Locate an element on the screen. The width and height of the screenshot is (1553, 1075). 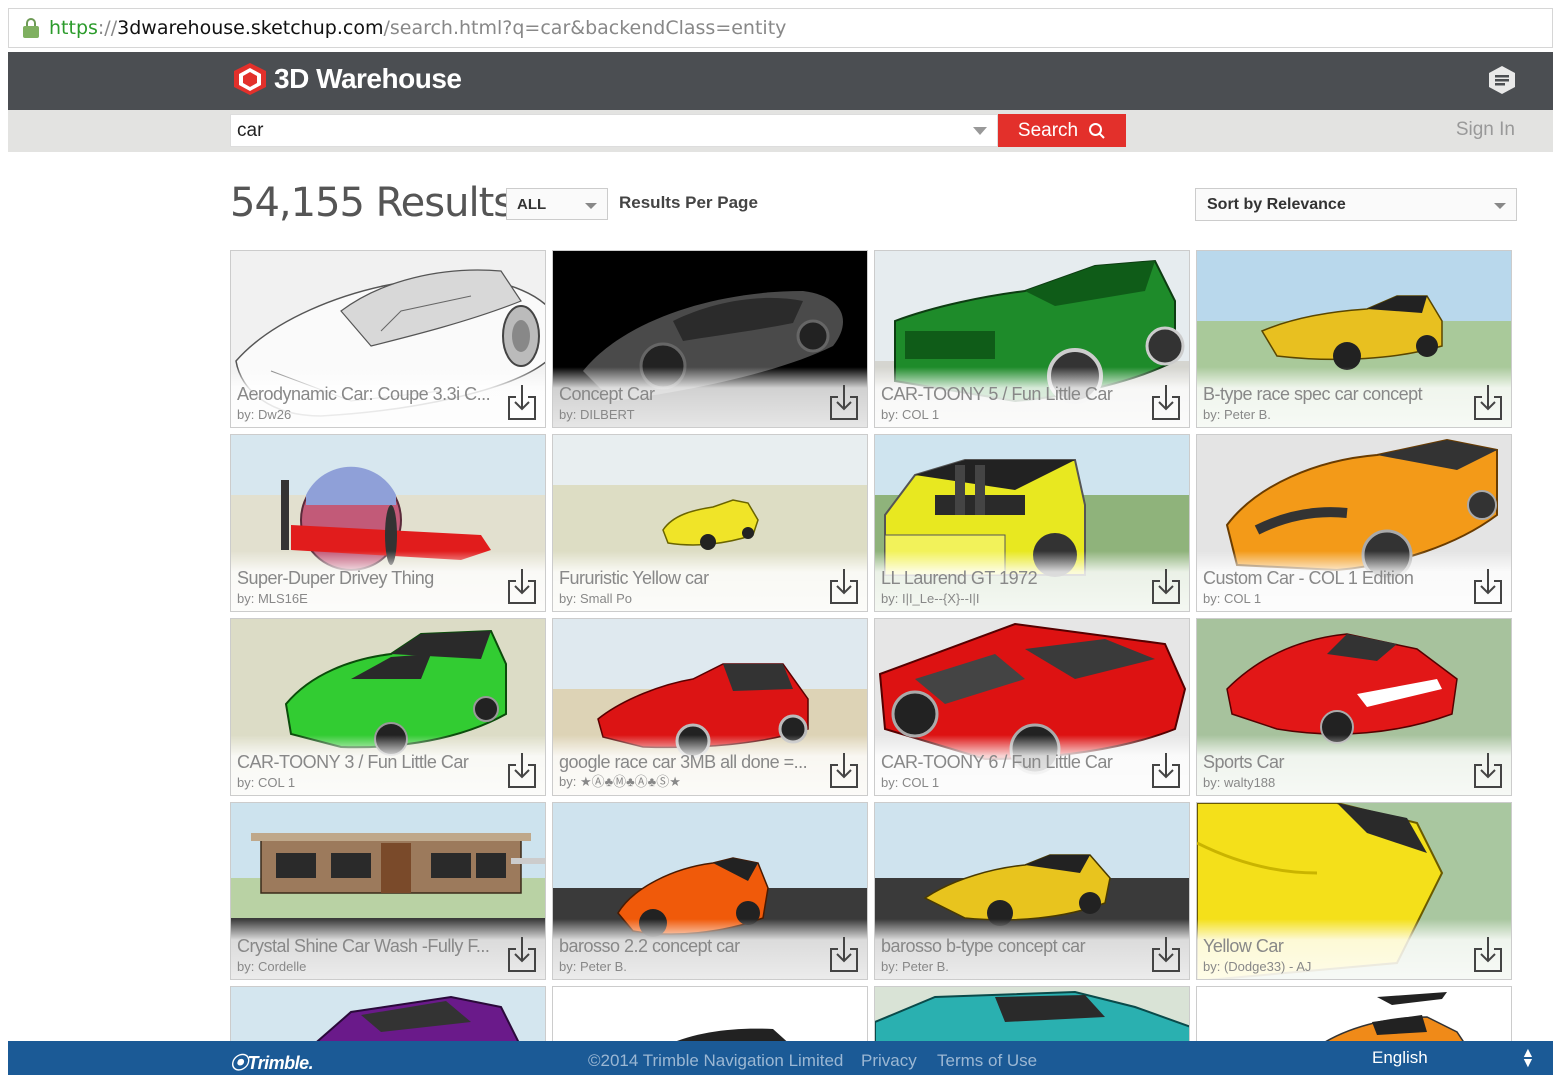
language-select: English is located at coordinates (1400, 1058).